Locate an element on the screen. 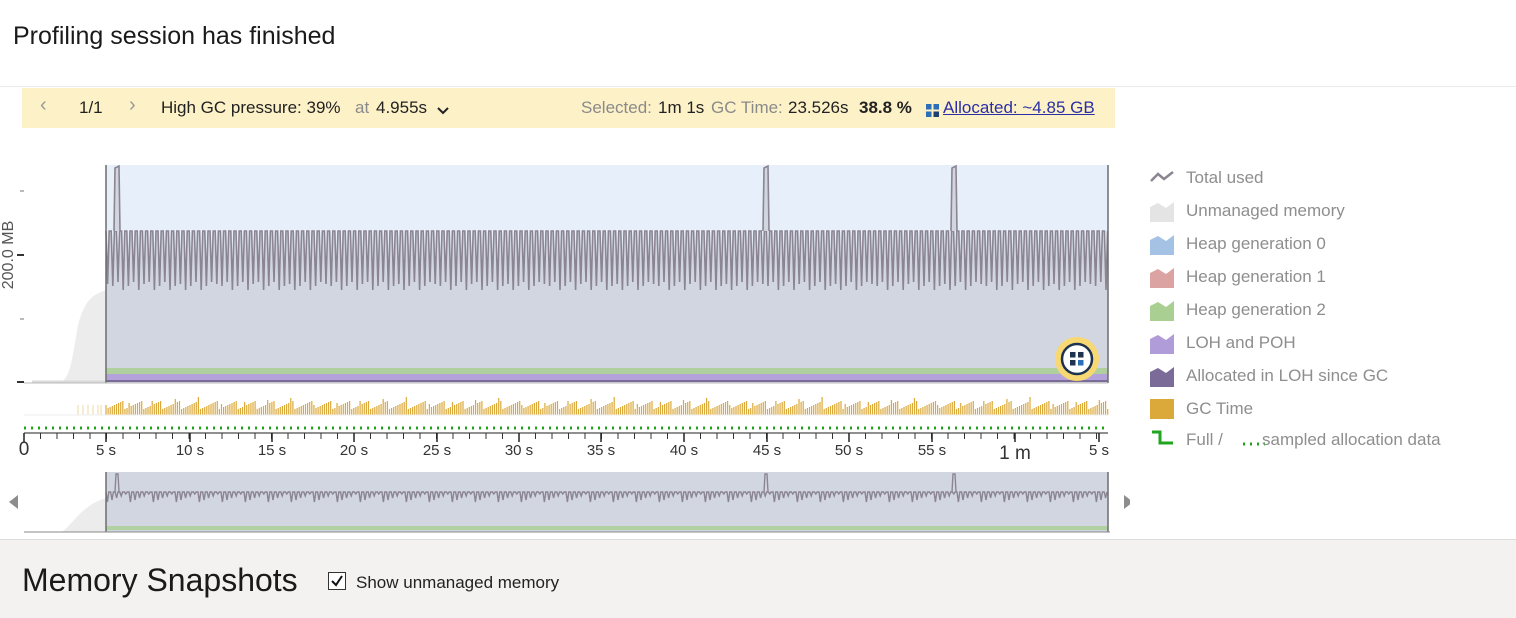 This screenshot has height=618, width=1516. loh-band is located at coordinates (607, 377).